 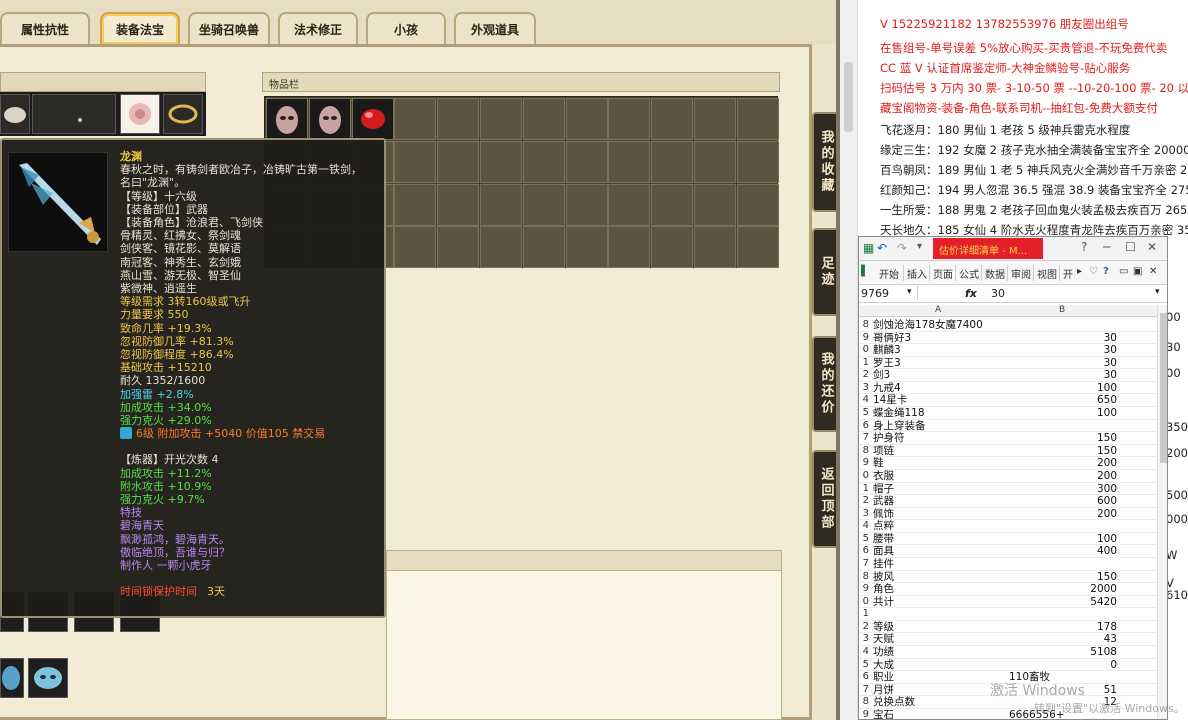 What do you see at coordinates (940, 325) in the screenshot?
I see `cell-a: 剑蚀沧海178女魔7400` at bounding box center [940, 325].